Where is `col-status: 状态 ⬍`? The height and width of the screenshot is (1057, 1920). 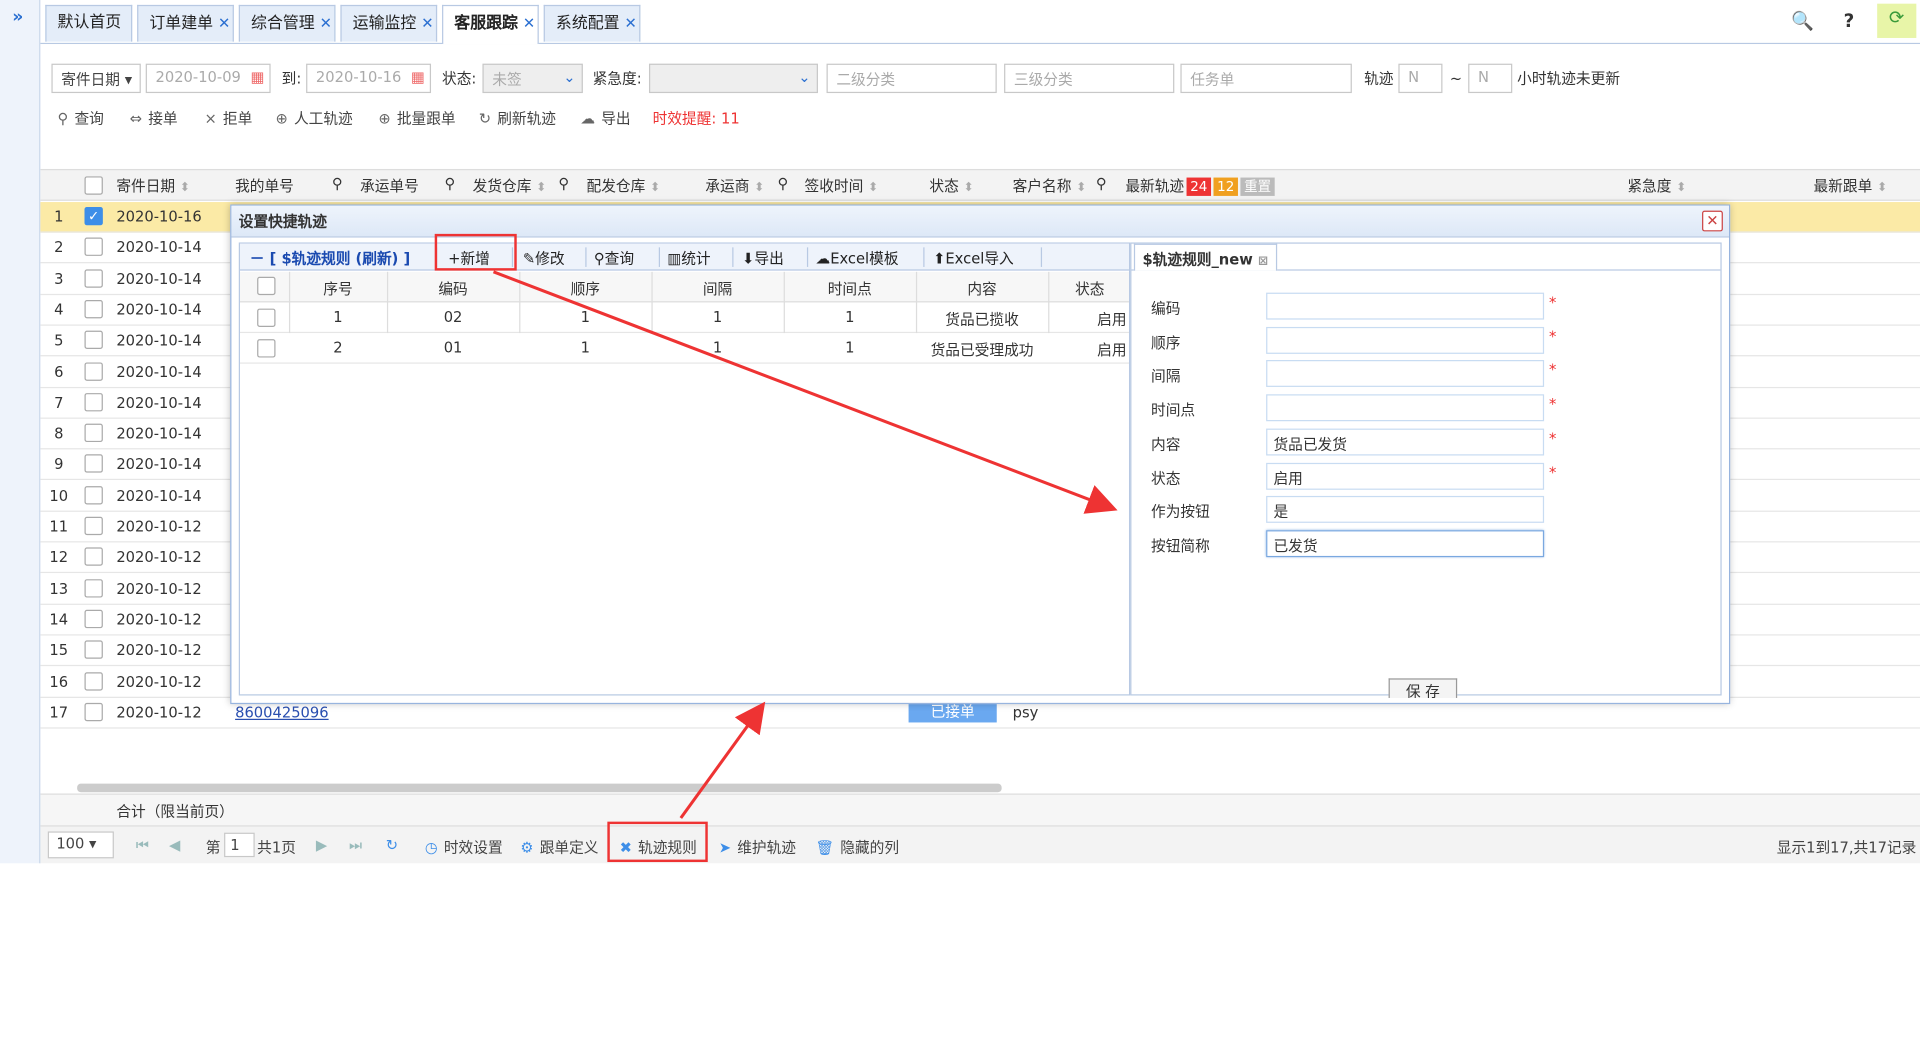 col-status: 状态 ⬍ is located at coordinates (951, 185).